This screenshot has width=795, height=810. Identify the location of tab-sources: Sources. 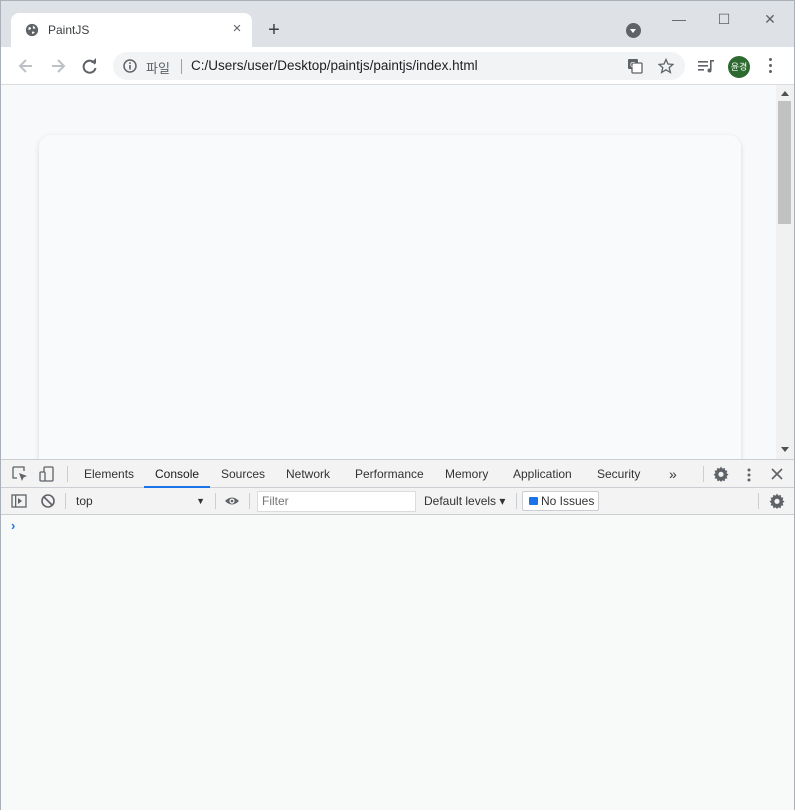
(243, 474).